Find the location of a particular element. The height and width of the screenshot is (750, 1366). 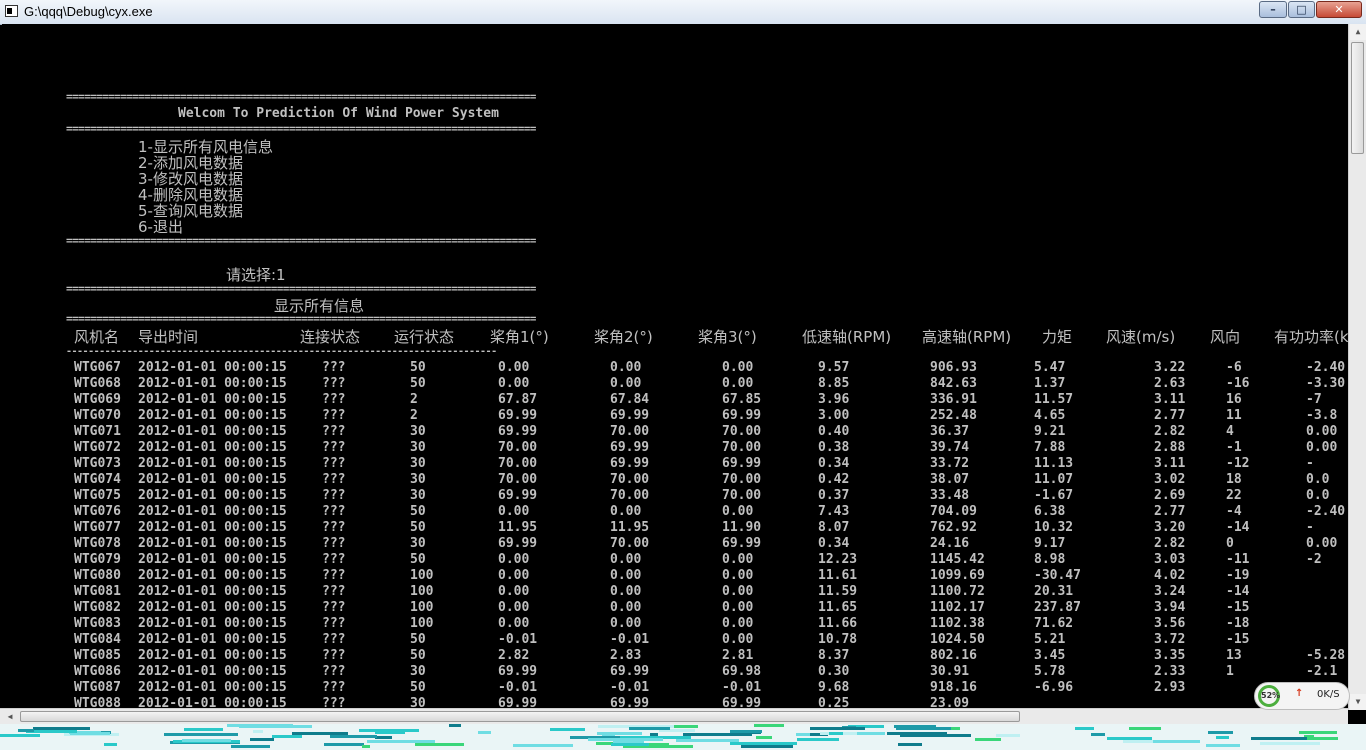

table-cell: 2.81 is located at coordinates (738, 655).